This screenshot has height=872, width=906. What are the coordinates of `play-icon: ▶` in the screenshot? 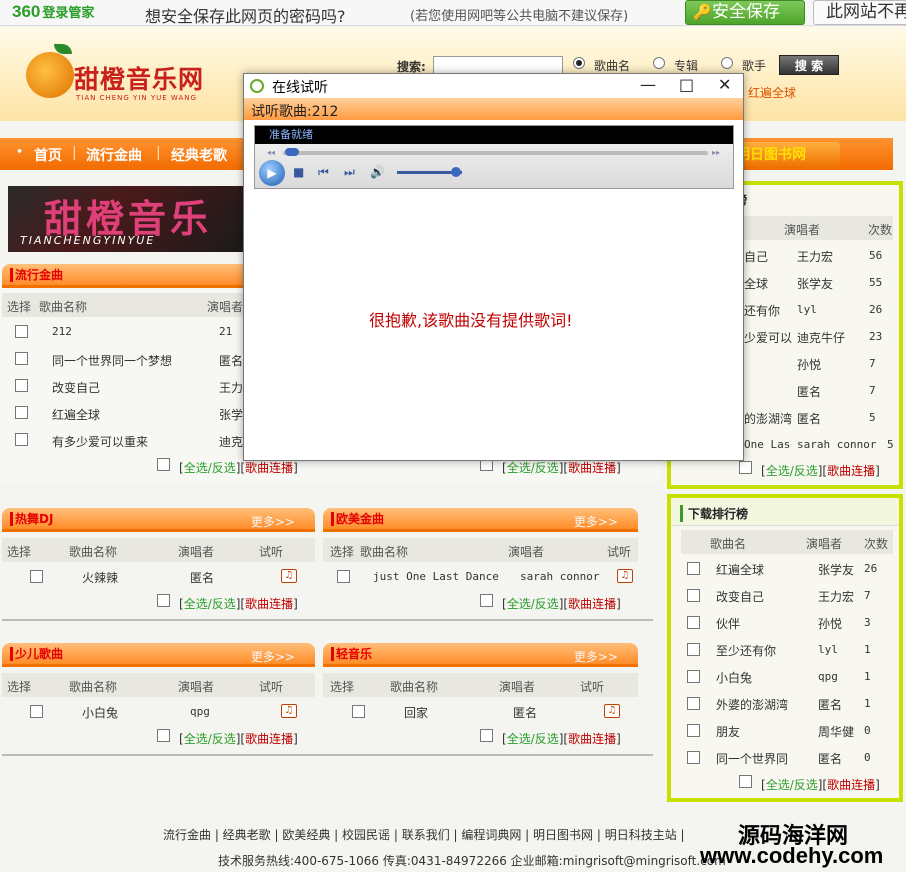 It's located at (272, 173).